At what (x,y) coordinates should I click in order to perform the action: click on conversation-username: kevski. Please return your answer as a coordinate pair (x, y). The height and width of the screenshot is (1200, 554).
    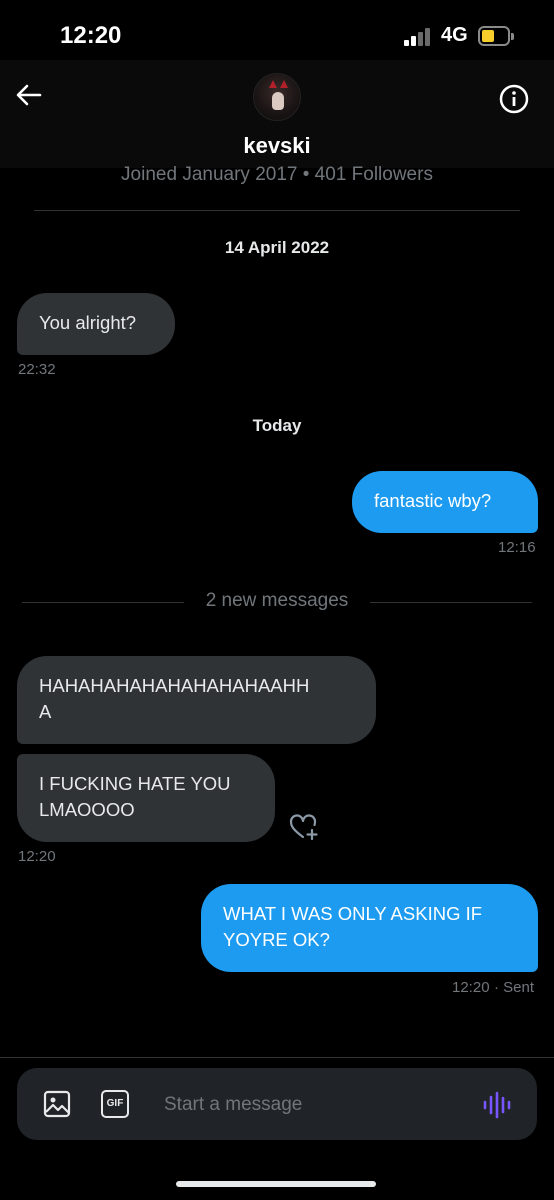
    Looking at the image, I should click on (277, 146).